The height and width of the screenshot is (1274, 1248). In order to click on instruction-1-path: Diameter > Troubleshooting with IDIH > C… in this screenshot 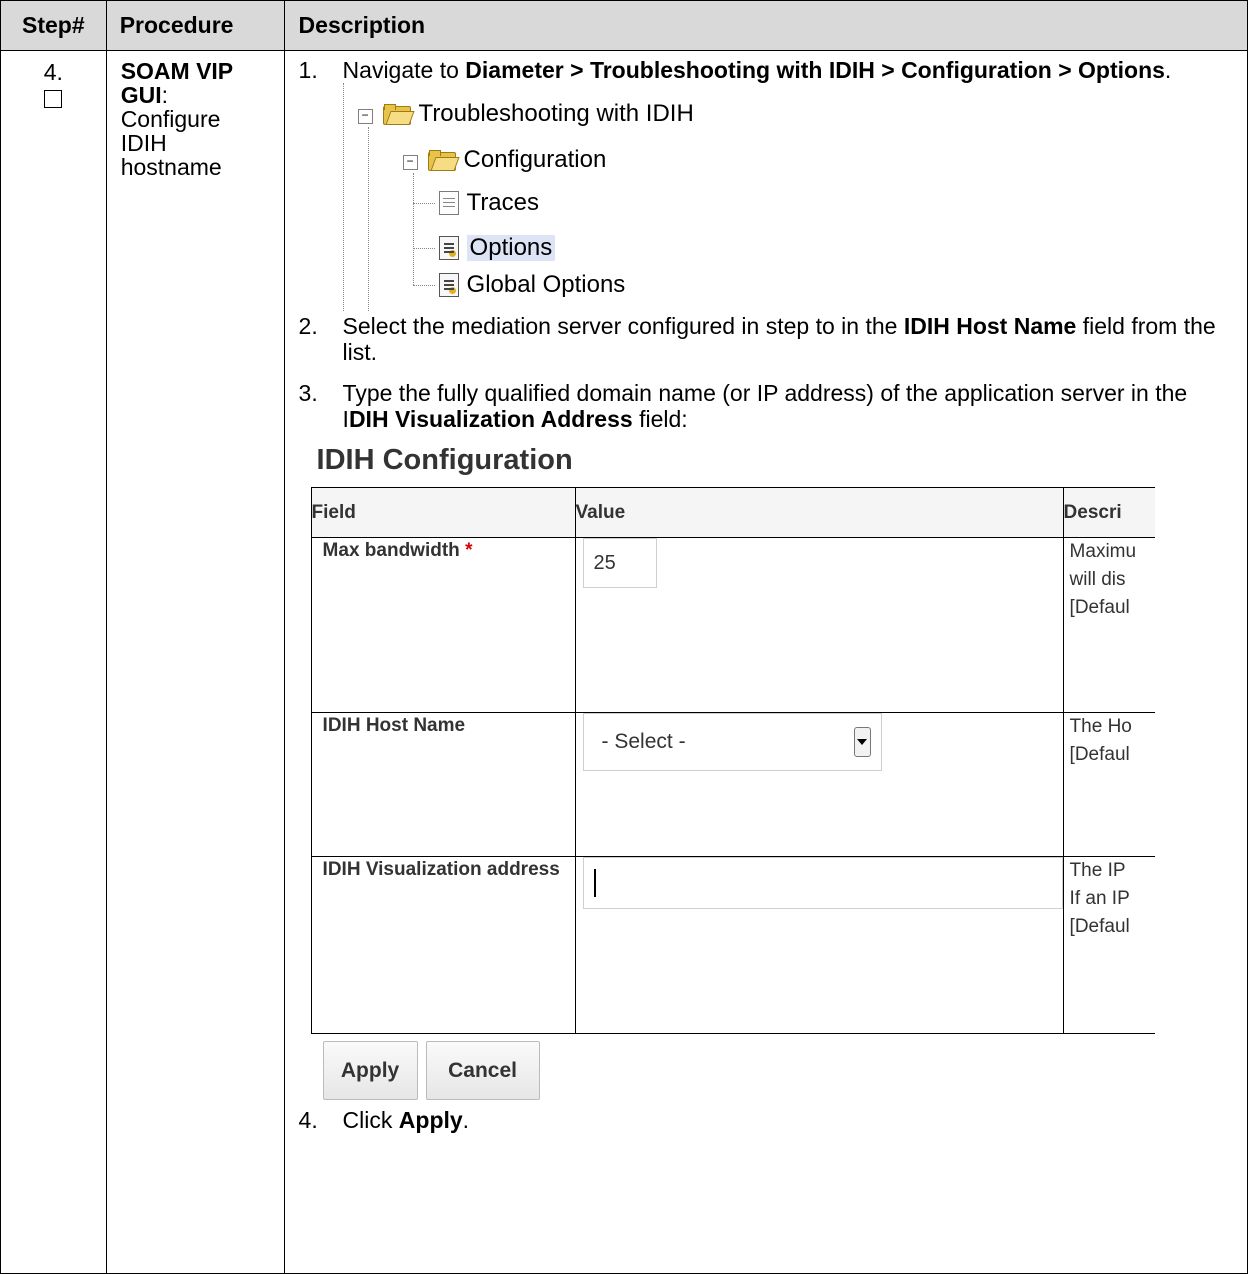, I will do `click(815, 70)`.